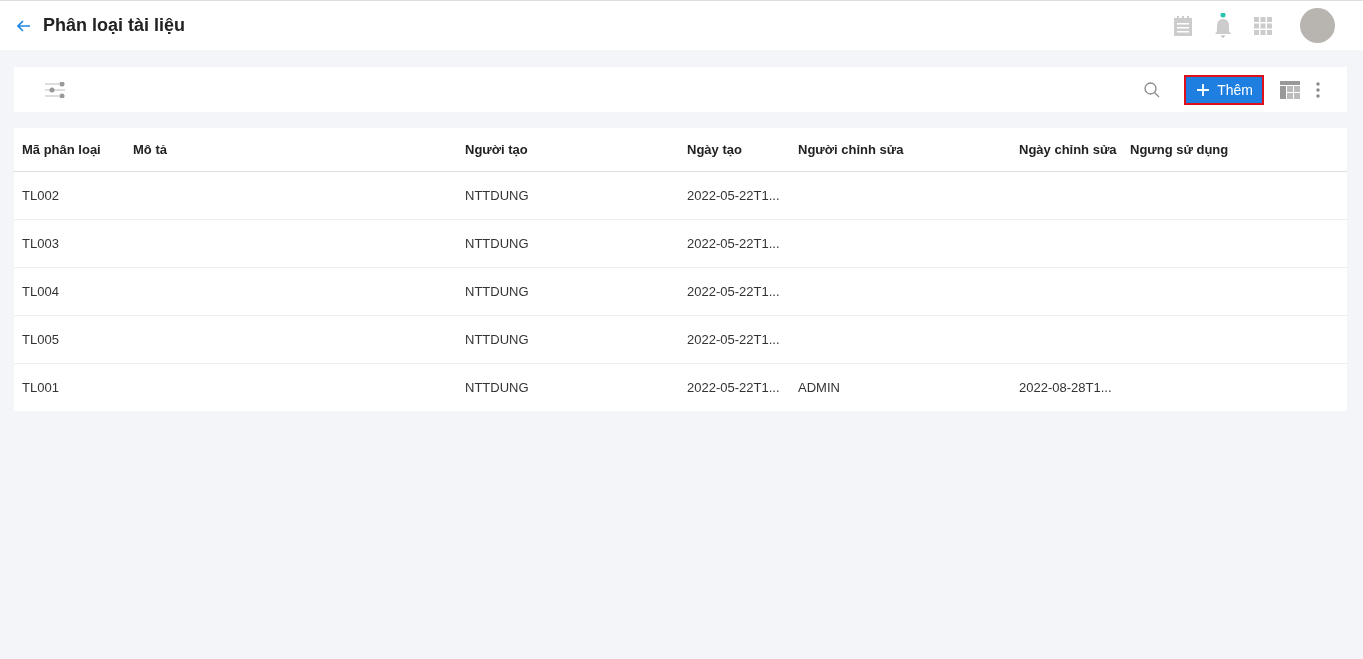 This screenshot has width=1363, height=659. I want to click on grid-icon, so click(1263, 25).